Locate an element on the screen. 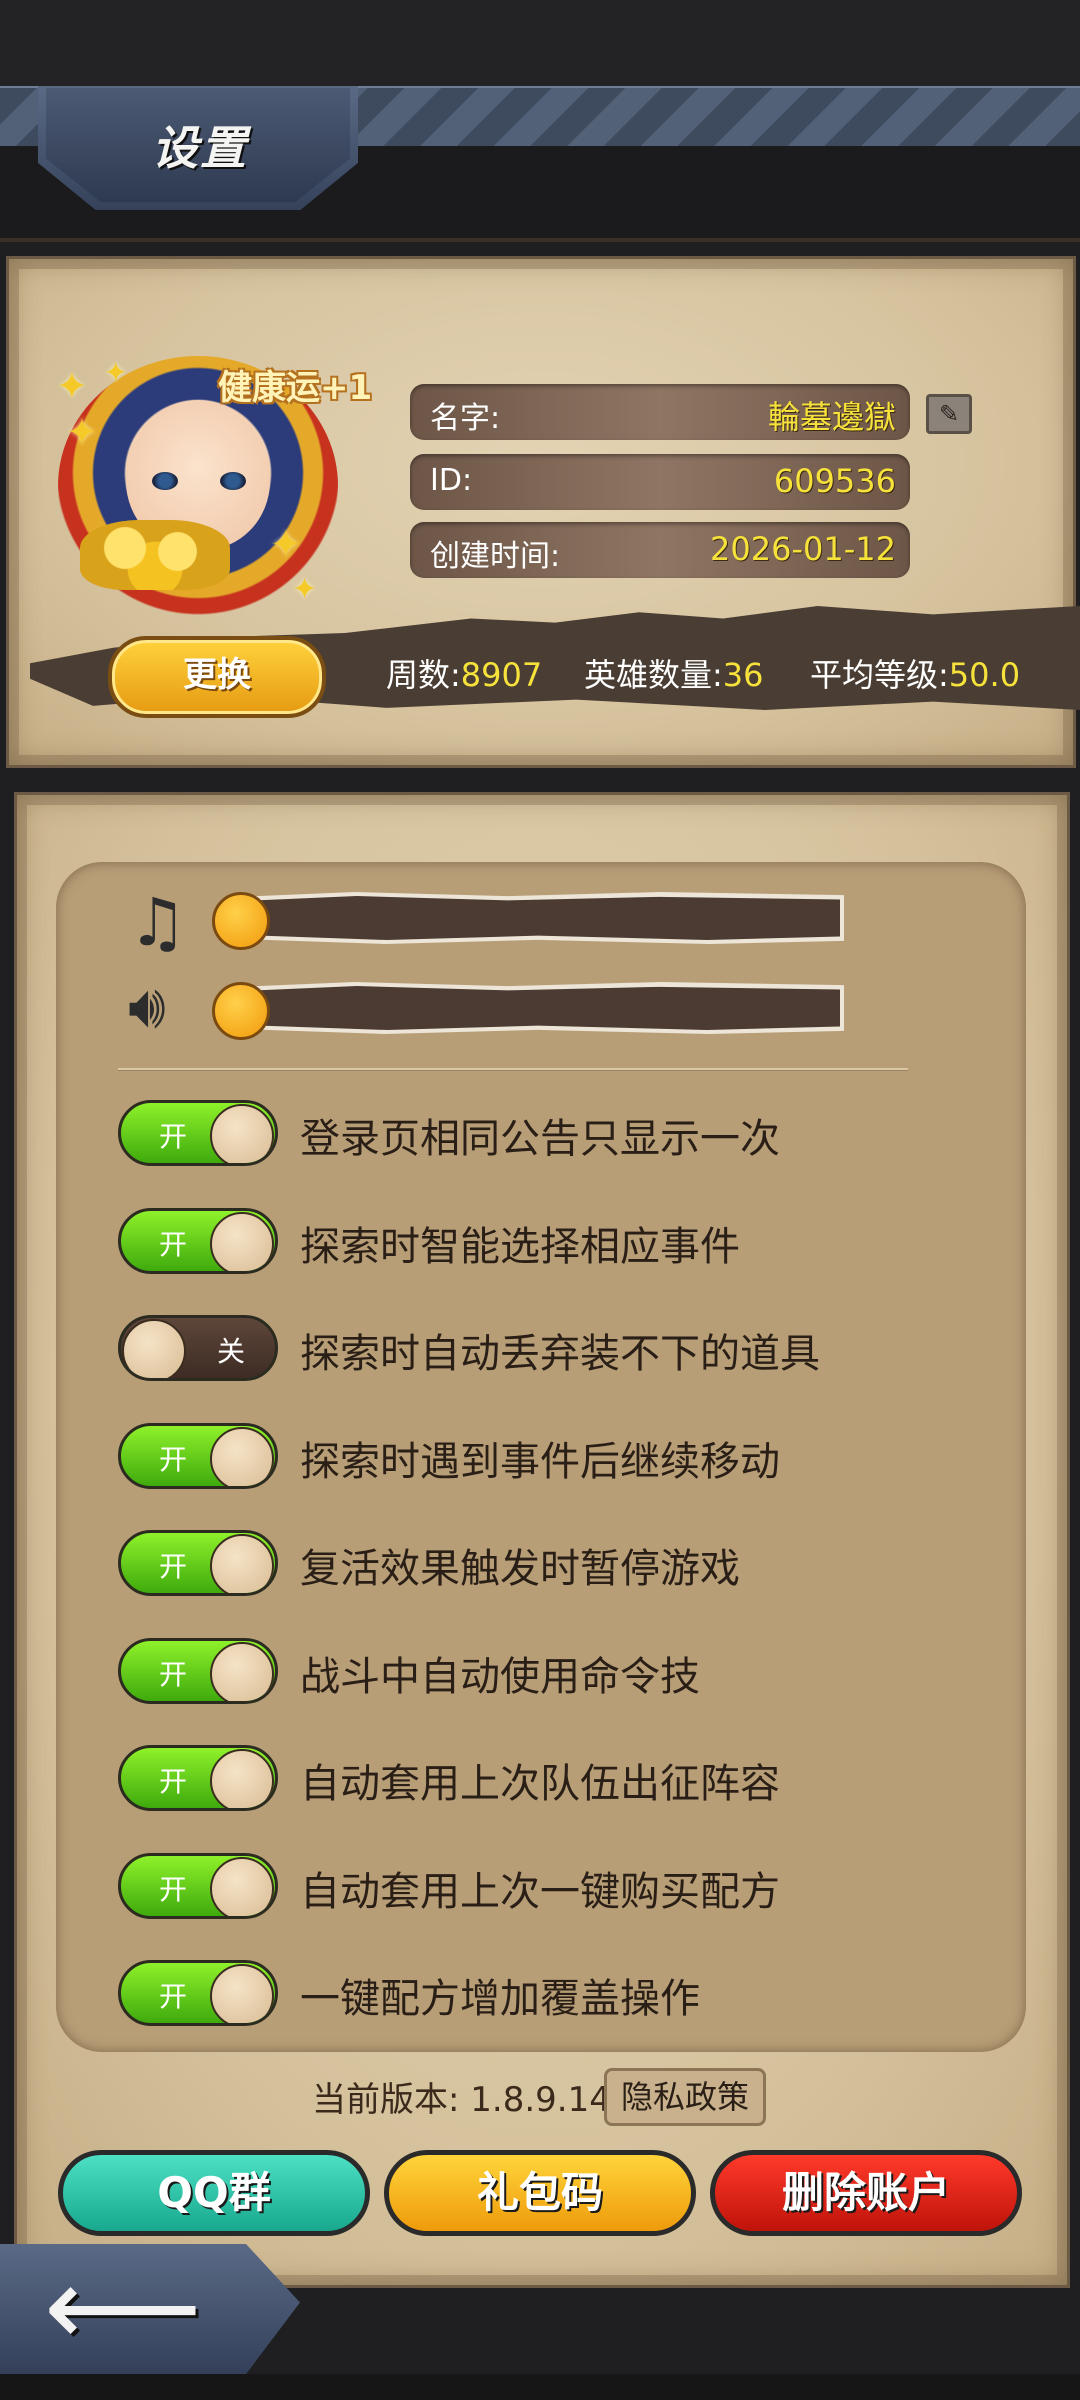 This screenshot has width=1080, height=2400. change-avatar-button: 更换 is located at coordinates (217, 677).